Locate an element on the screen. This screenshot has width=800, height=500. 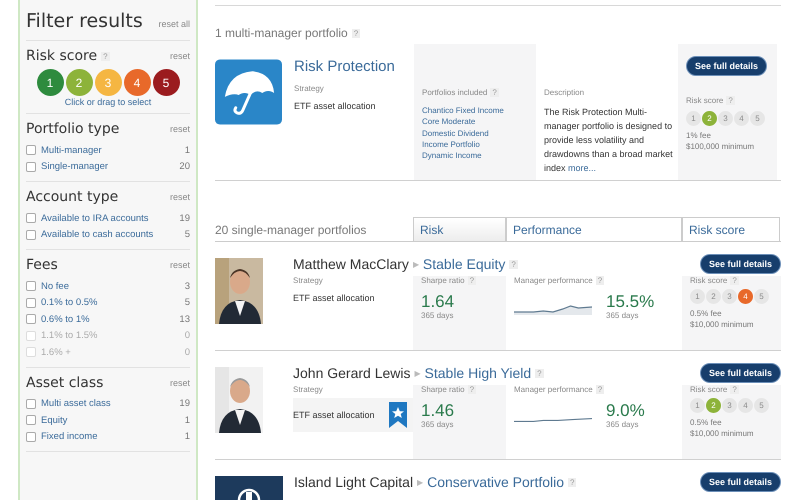
filter-option-link: 0.1% to 0.5% is located at coordinates (69, 302).